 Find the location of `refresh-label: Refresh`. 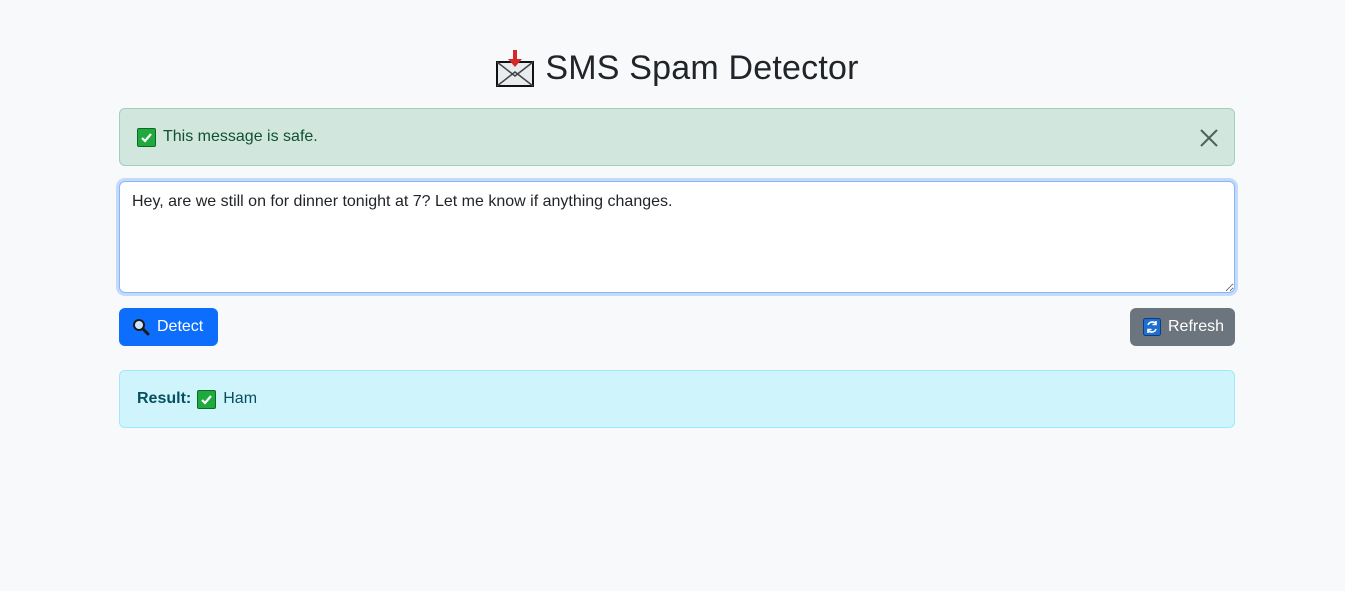

refresh-label: Refresh is located at coordinates (1196, 326).